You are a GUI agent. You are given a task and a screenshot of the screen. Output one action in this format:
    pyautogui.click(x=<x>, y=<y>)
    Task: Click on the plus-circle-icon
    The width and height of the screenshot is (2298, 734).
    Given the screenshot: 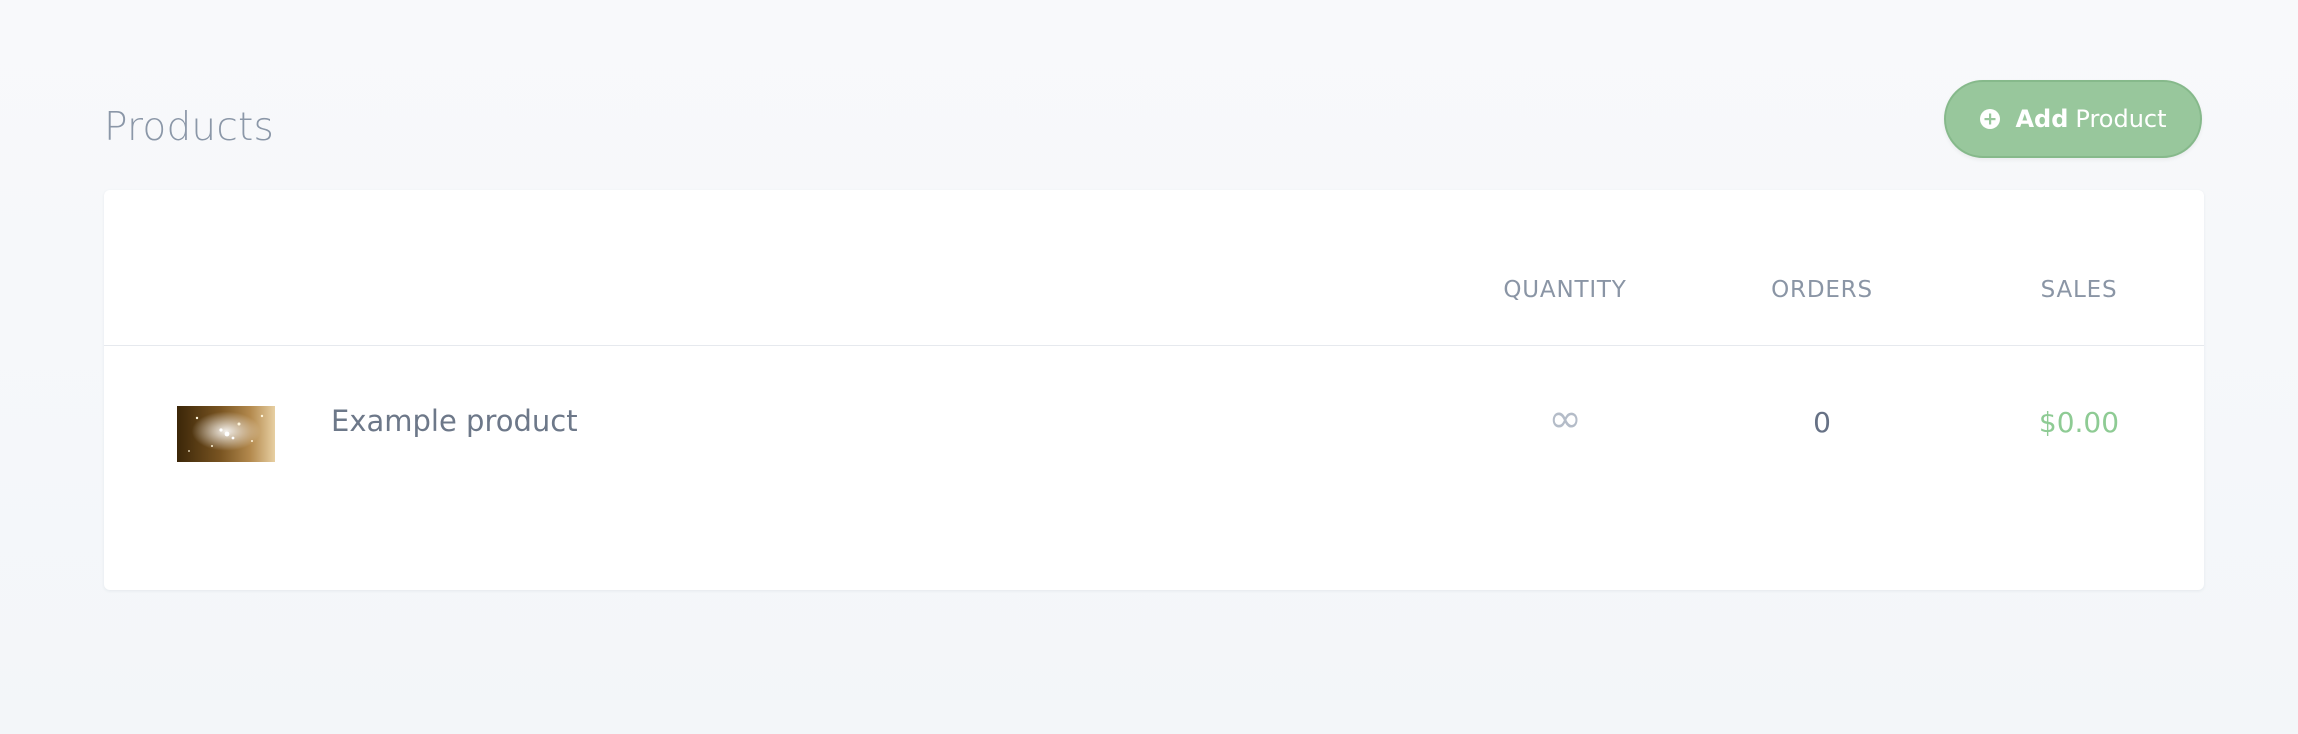 What is the action you would take?
    pyautogui.click(x=1990, y=119)
    